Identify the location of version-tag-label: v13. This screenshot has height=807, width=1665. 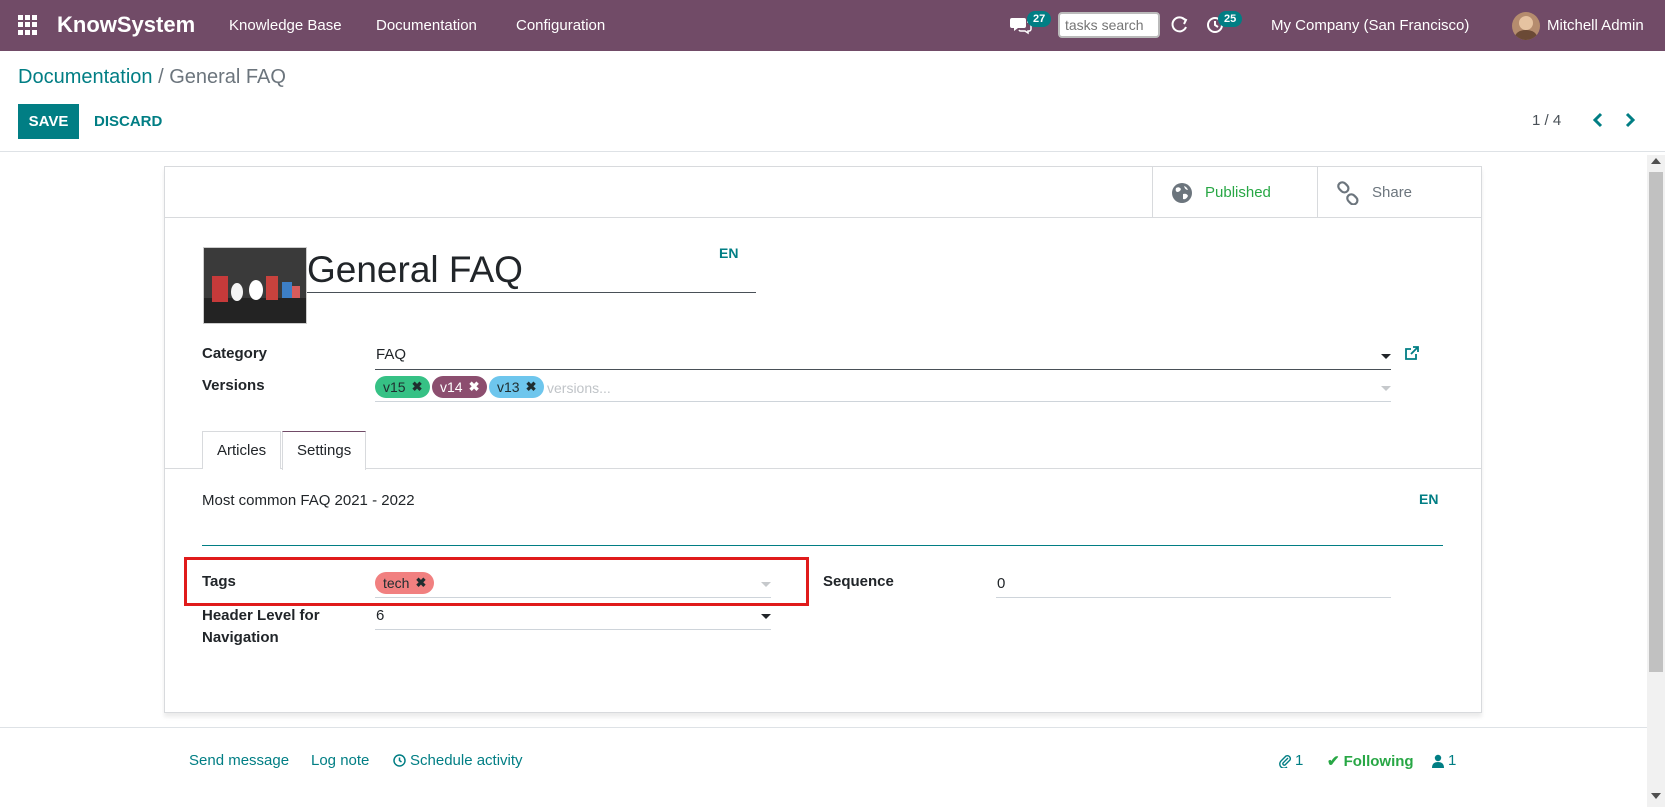
(508, 387).